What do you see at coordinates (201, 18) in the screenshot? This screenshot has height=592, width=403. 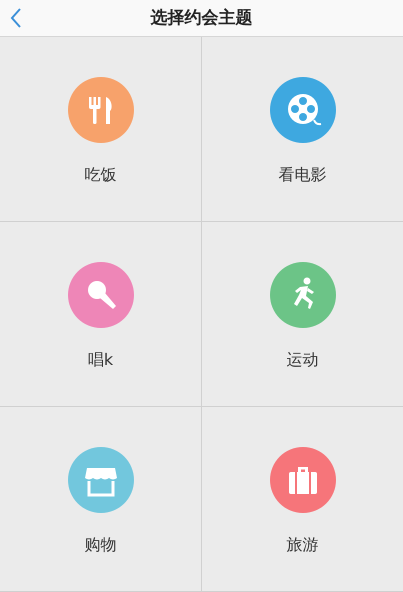 I see `page-title: 选择约会主题` at bounding box center [201, 18].